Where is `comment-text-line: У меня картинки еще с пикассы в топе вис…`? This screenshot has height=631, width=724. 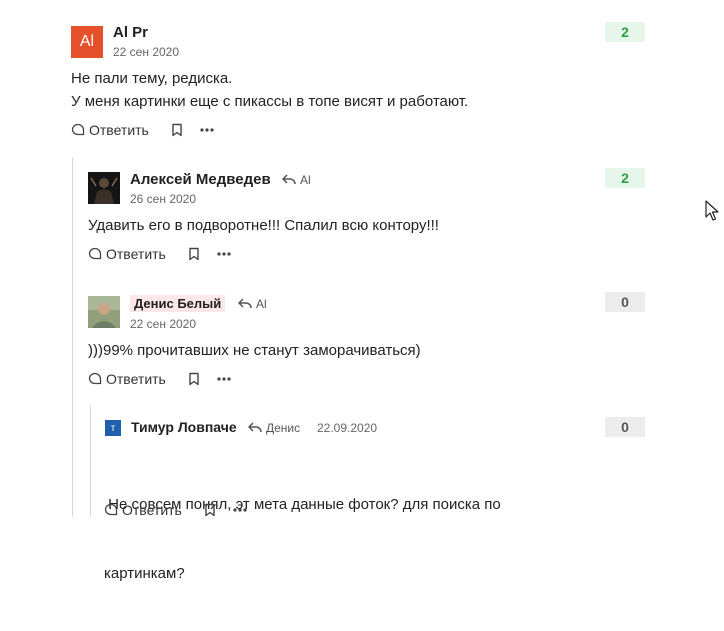 comment-text-line: У меня картинки еще с пикассы в топе вис… is located at coordinates (270, 101).